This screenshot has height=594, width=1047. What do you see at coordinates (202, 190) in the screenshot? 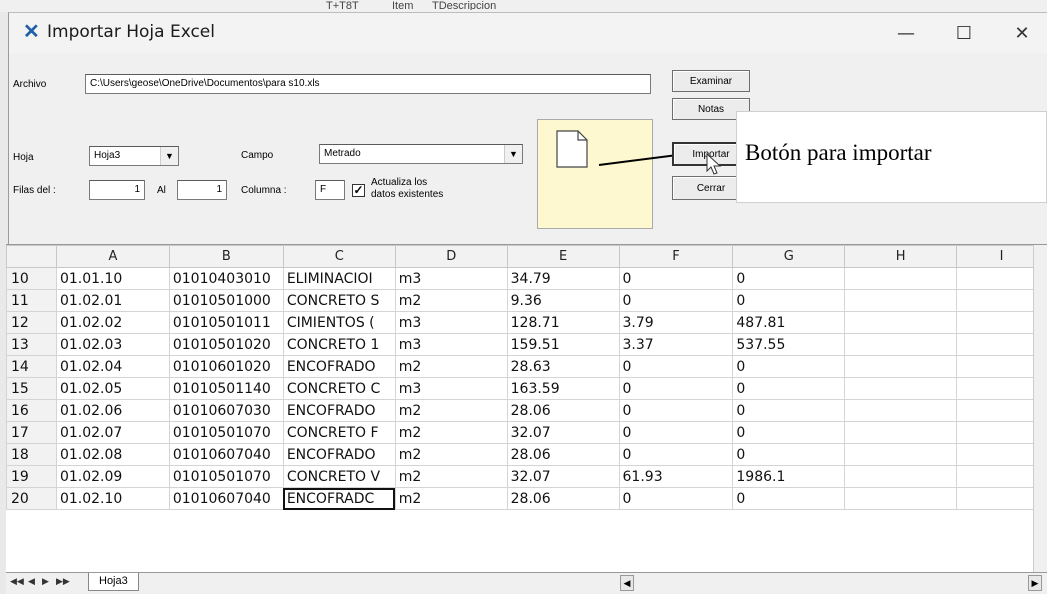
I see `filas-to-input: 1` at bounding box center [202, 190].